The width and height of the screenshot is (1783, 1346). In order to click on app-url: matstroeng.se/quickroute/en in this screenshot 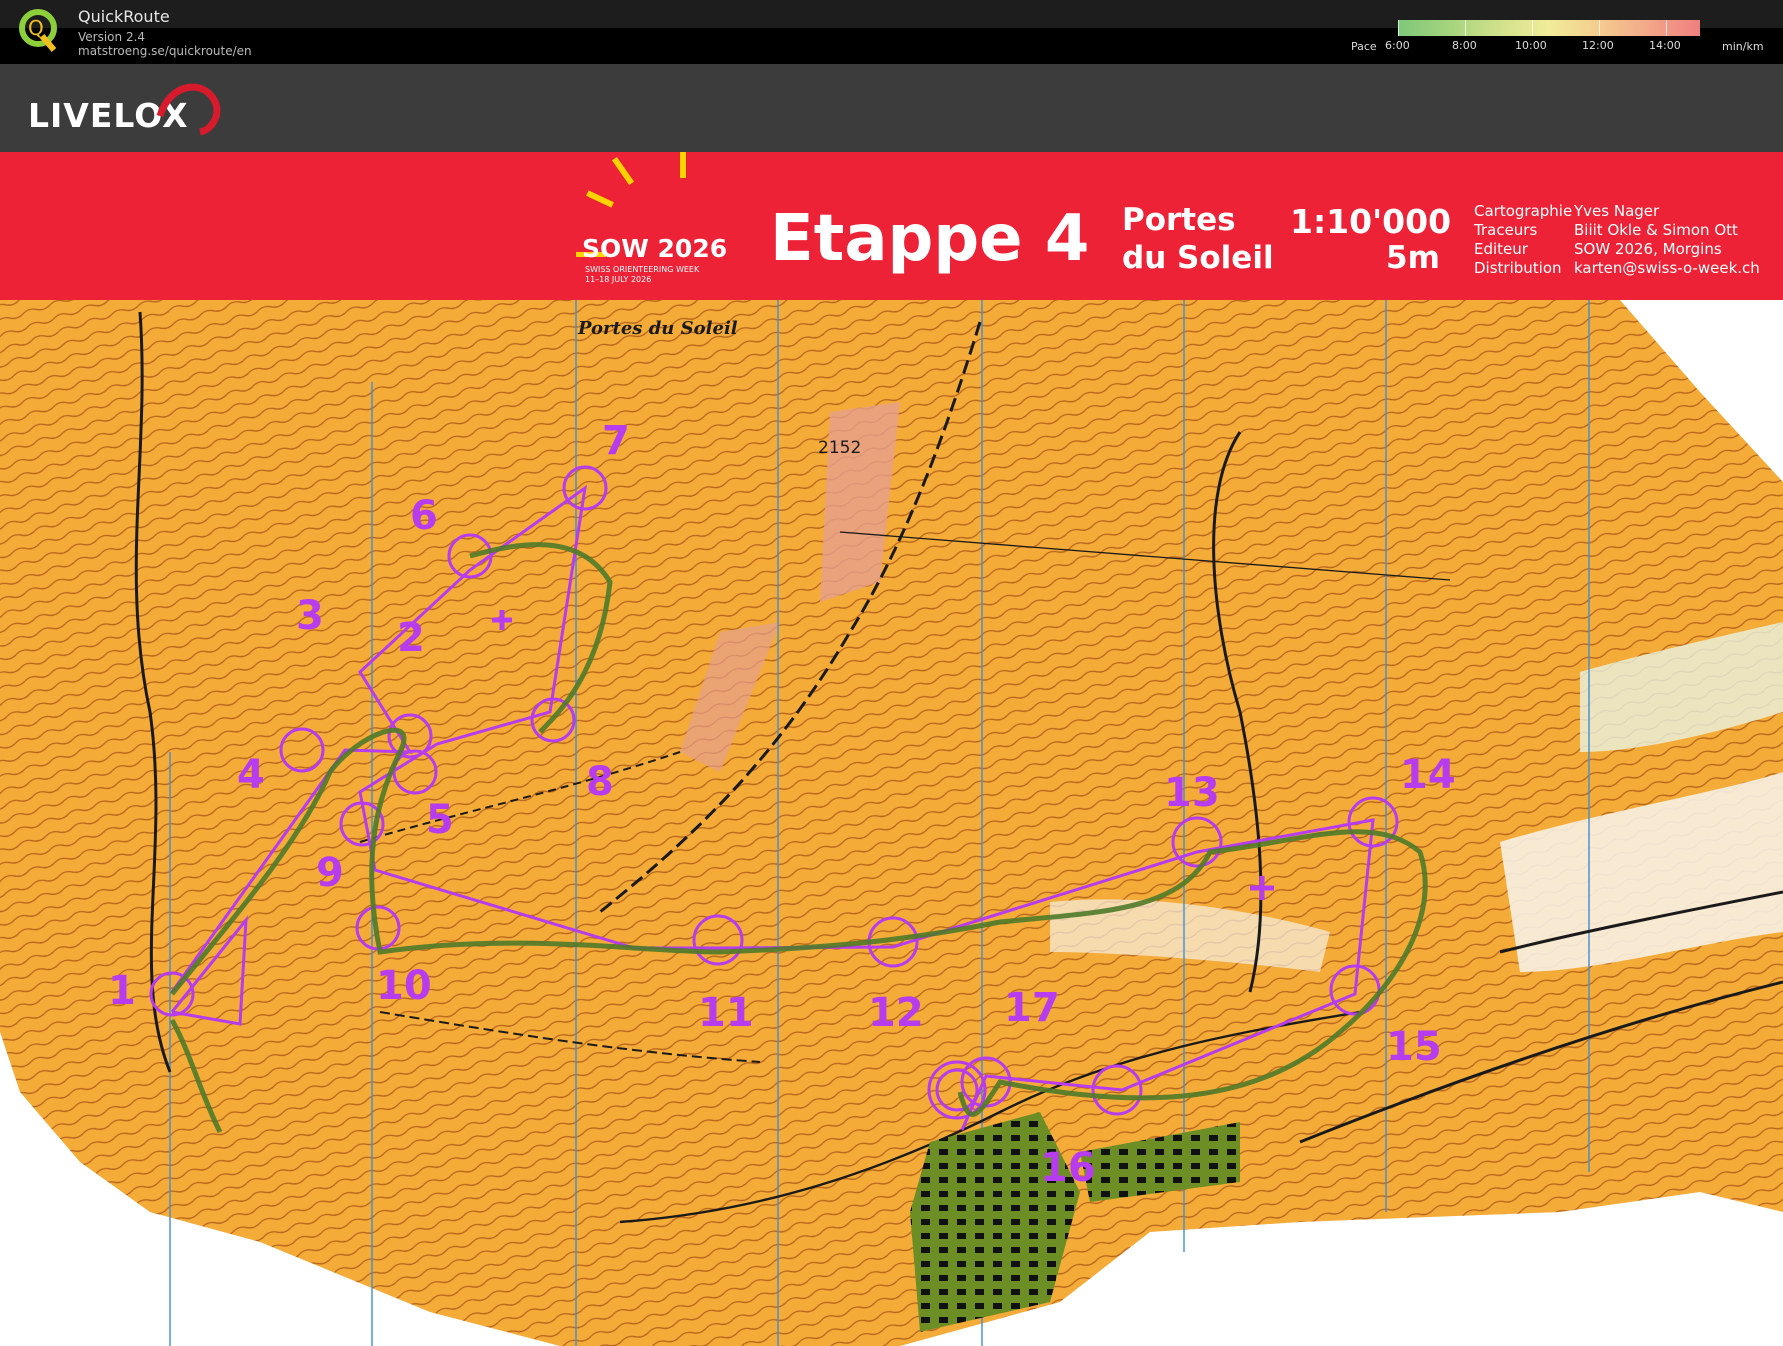, I will do `click(165, 51)`.